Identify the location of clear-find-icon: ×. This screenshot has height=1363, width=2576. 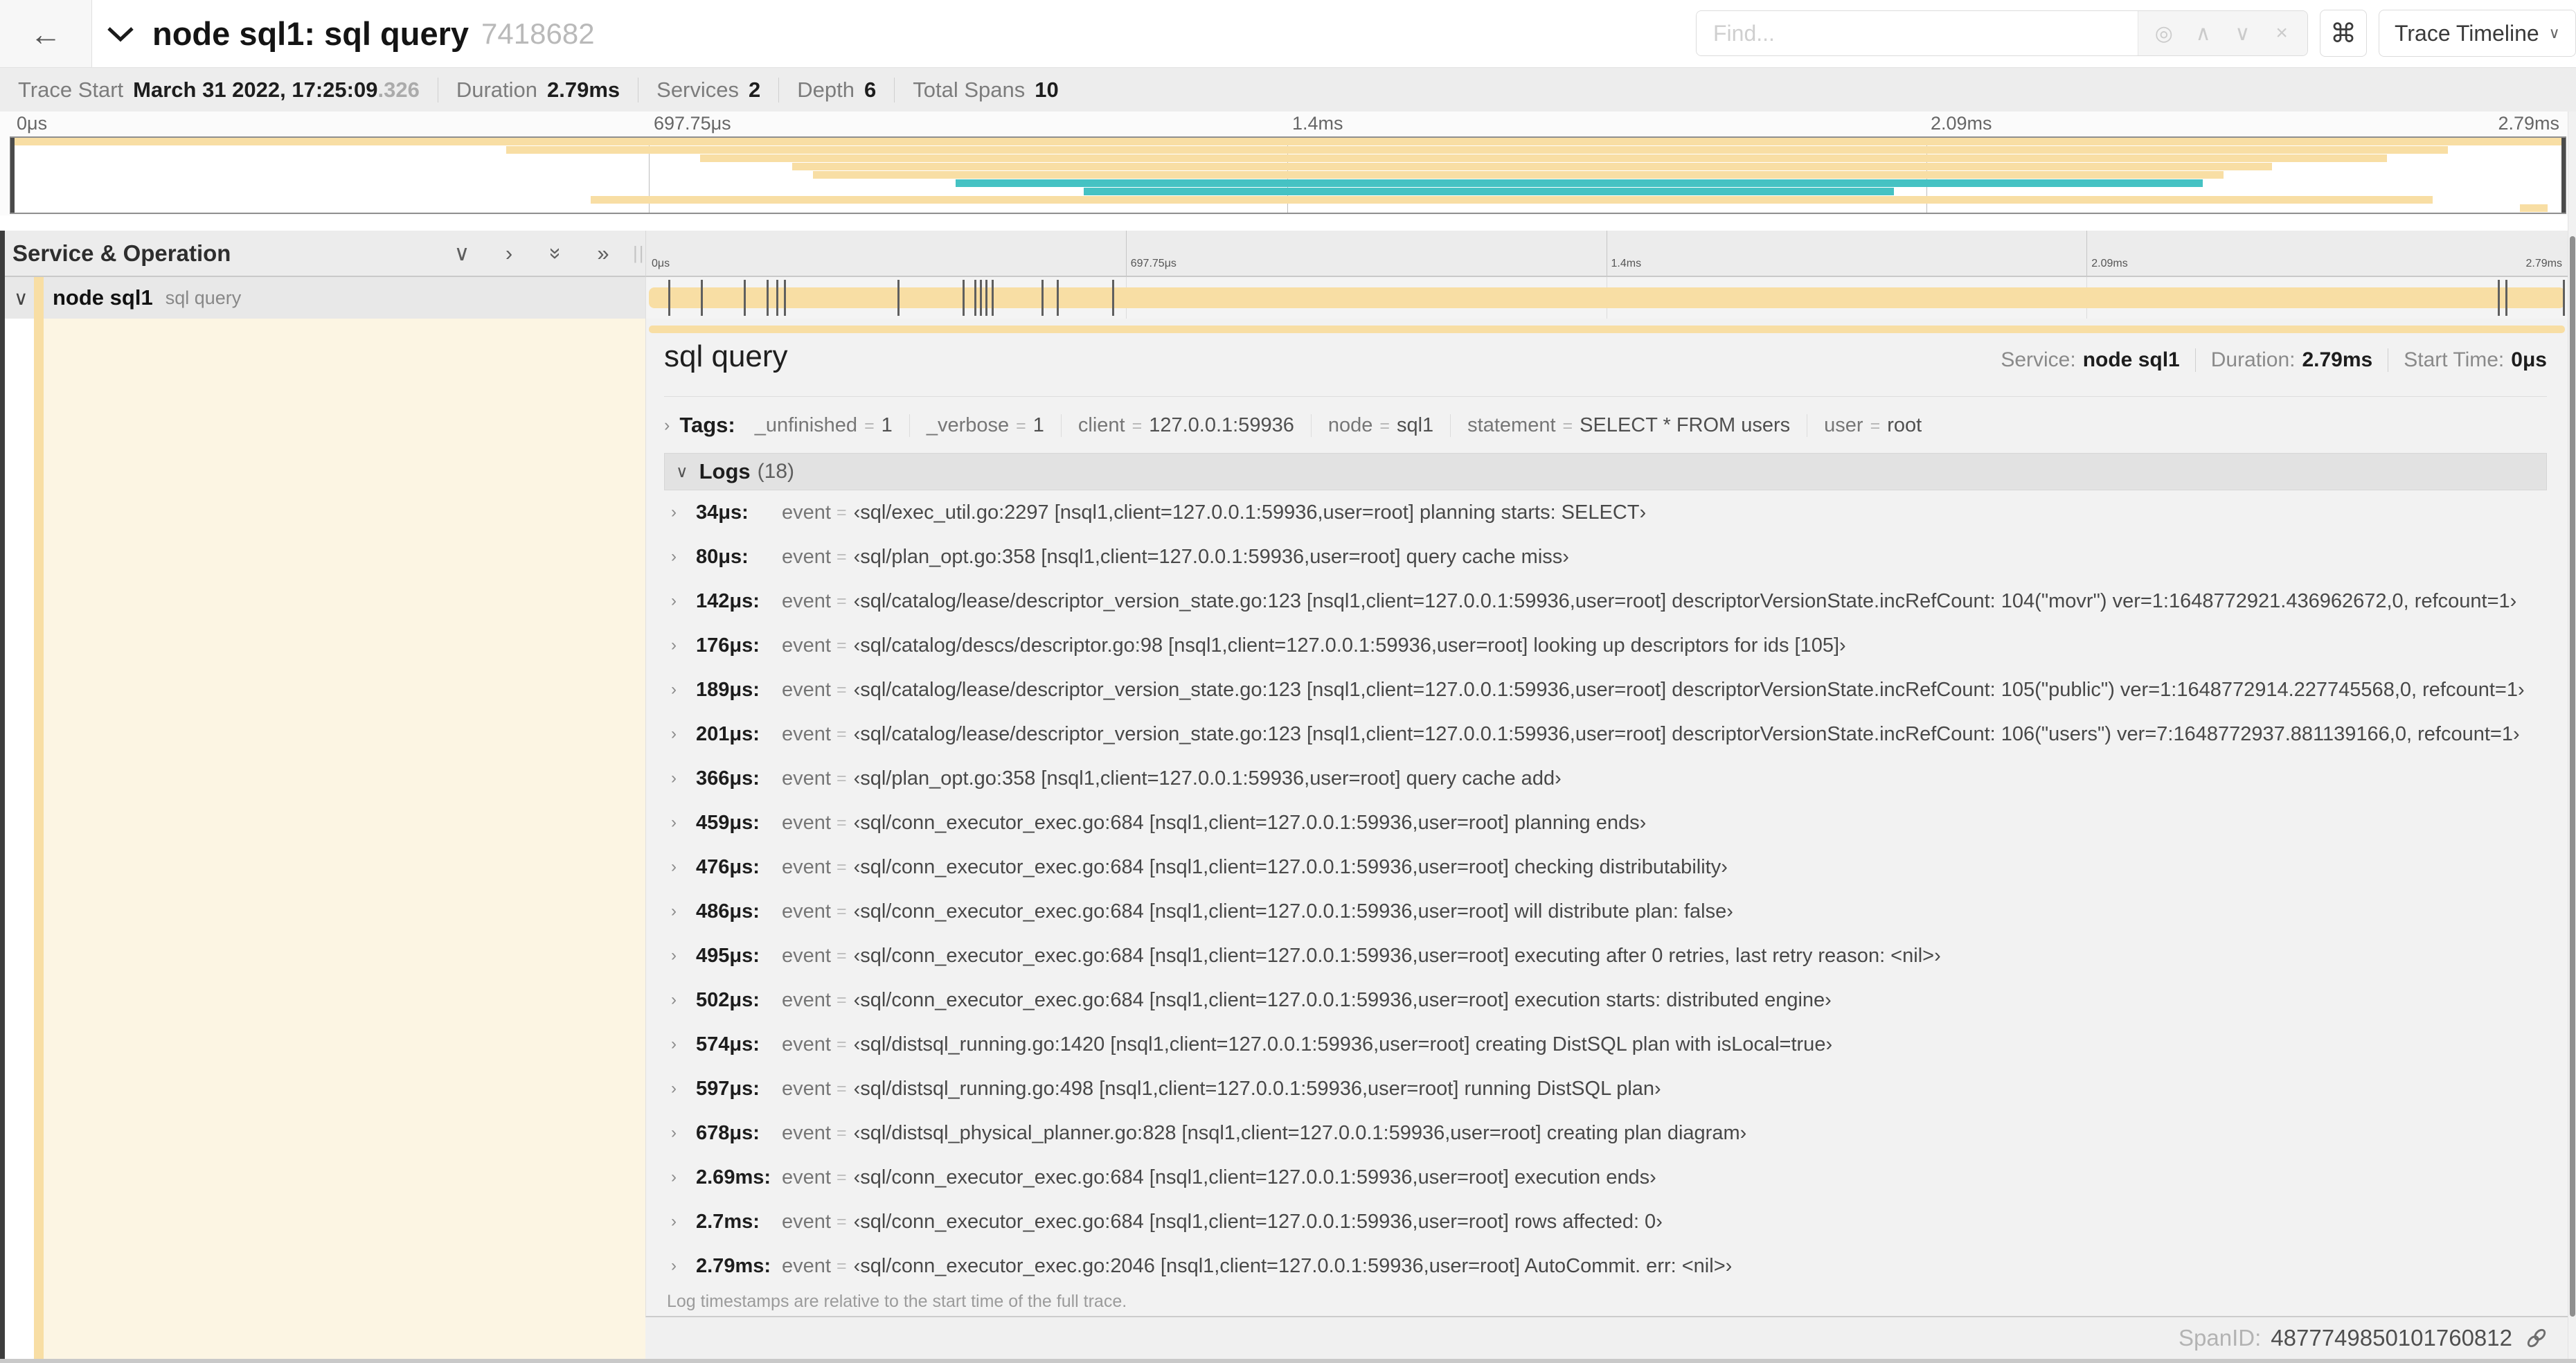
(2282, 33).